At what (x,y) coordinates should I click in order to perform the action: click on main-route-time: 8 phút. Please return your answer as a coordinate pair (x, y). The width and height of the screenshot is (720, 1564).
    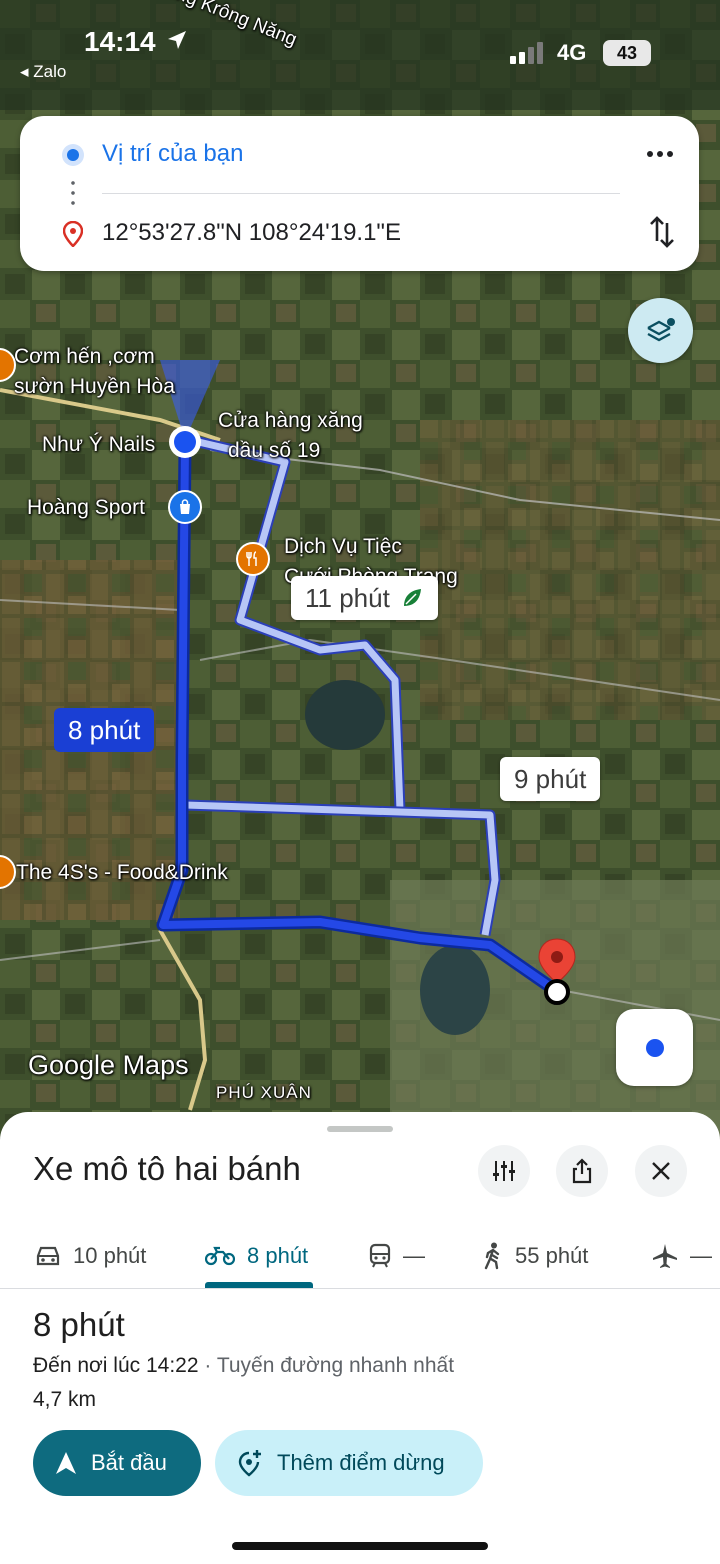
    Looking at the image, I should click on (104, 729).